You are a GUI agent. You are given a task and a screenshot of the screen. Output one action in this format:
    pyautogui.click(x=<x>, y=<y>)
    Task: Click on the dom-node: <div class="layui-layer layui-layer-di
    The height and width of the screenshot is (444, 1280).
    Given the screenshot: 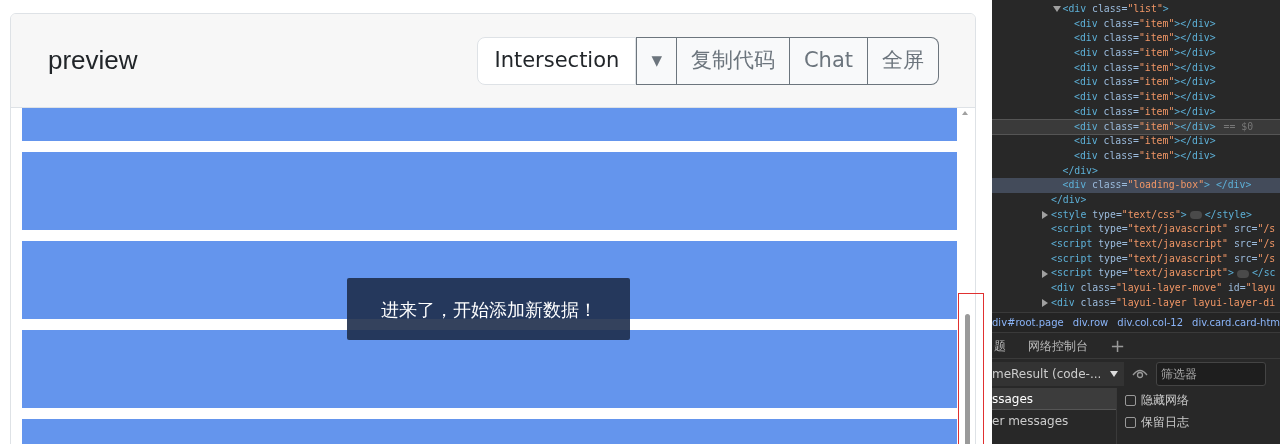 What is the action you would take?
    pyautogui.click(x=1163, y=303)
    